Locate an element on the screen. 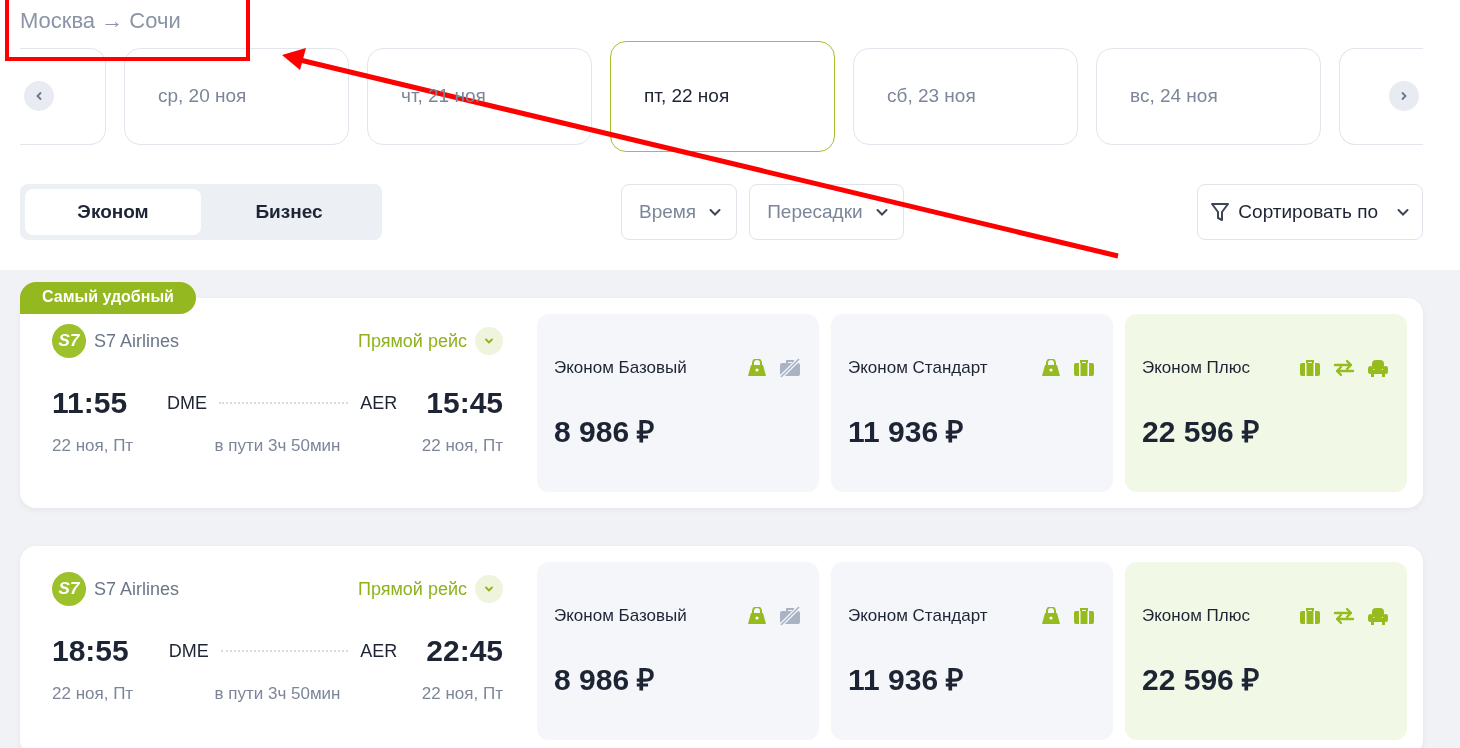  cabin-tab: Бизнес is located at coordinates (289, 212).